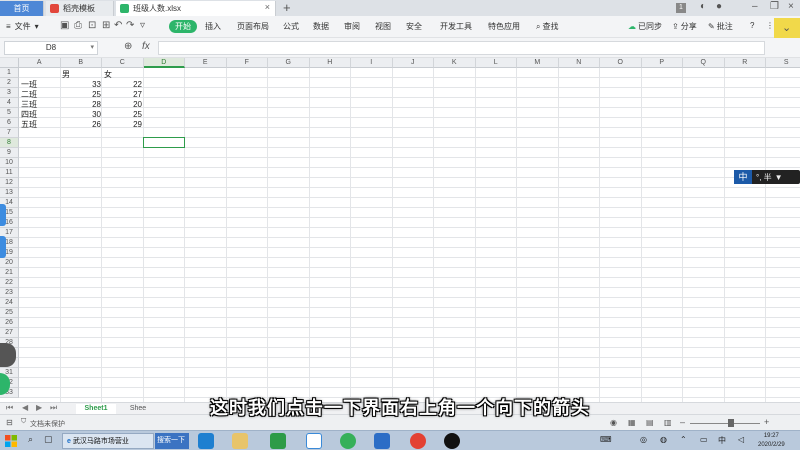 The height and width of the screenshot is (450, 800). Describe the element at coordinates (9, 143) in the screenshot. I see `row-header: 8` at that location.